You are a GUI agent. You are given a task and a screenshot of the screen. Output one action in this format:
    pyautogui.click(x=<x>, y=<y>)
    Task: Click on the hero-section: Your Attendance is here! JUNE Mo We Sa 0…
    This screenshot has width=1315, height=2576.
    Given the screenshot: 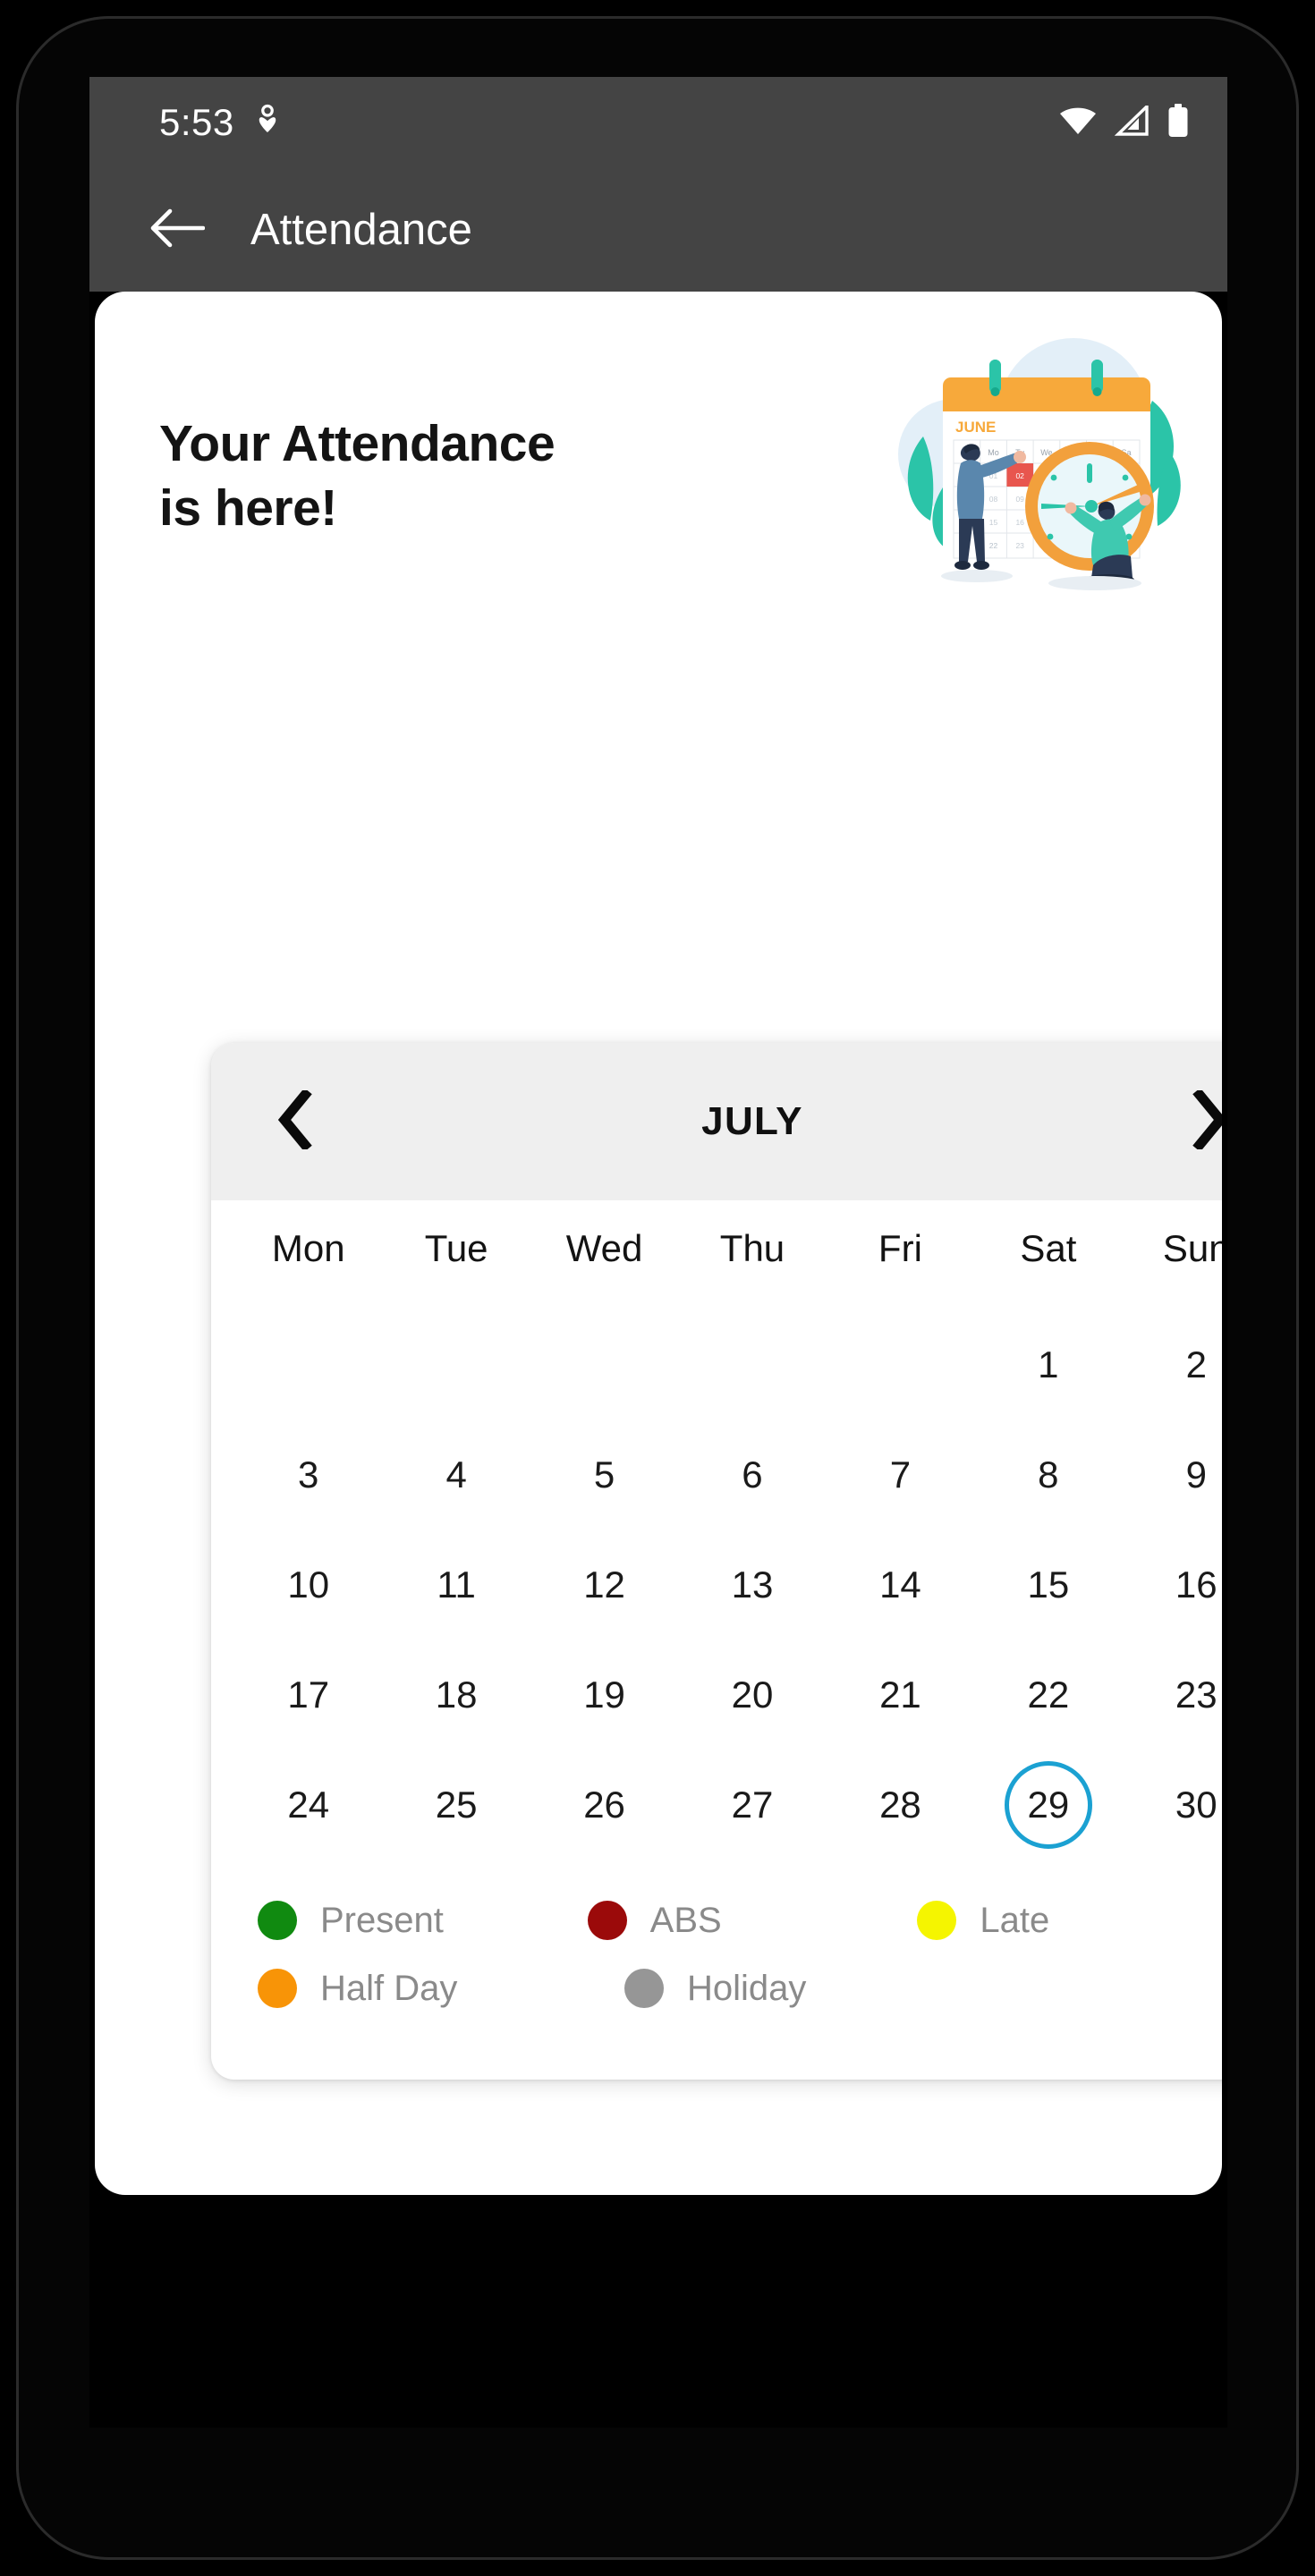 What is the action you would take?
    pyautogui.click(x=658, y=484)
    